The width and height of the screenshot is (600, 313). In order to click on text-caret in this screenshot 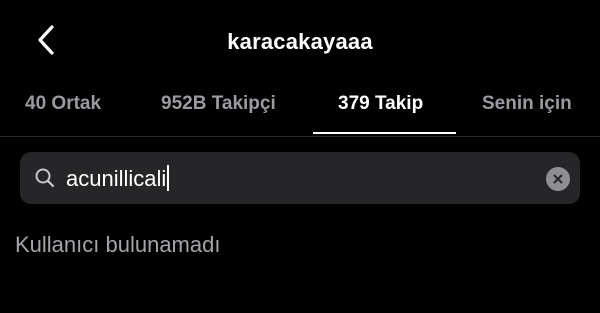, I will do `click(168, 178)`.